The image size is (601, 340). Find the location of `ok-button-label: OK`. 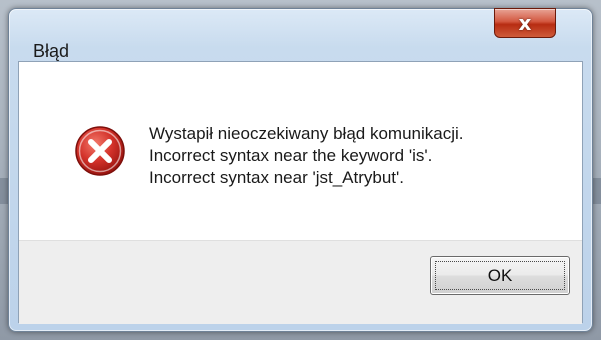

ok-button-label: OK is located at coordinates (500, 275).